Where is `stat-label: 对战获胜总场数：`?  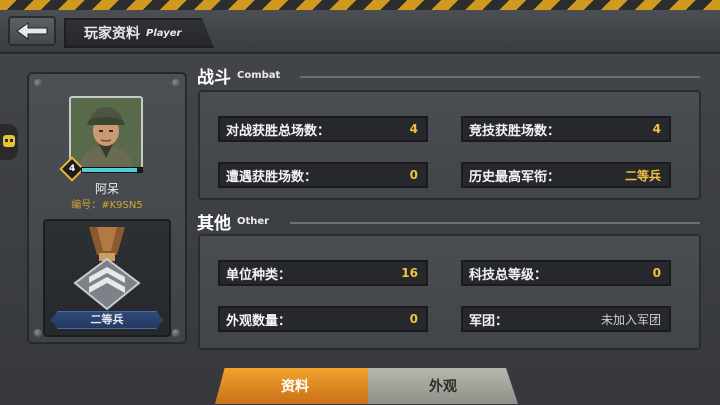
stat-label: 对战获胜总场数： is located at coordinates (278, 131).